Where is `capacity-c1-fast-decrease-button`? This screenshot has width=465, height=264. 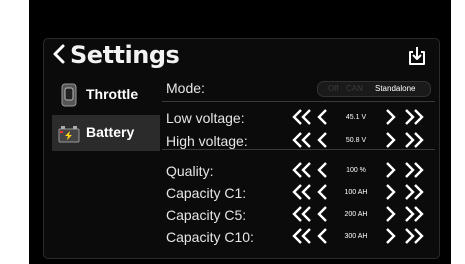
capacity-c1-fast-decrease-button is located at coordinates (302, 192).